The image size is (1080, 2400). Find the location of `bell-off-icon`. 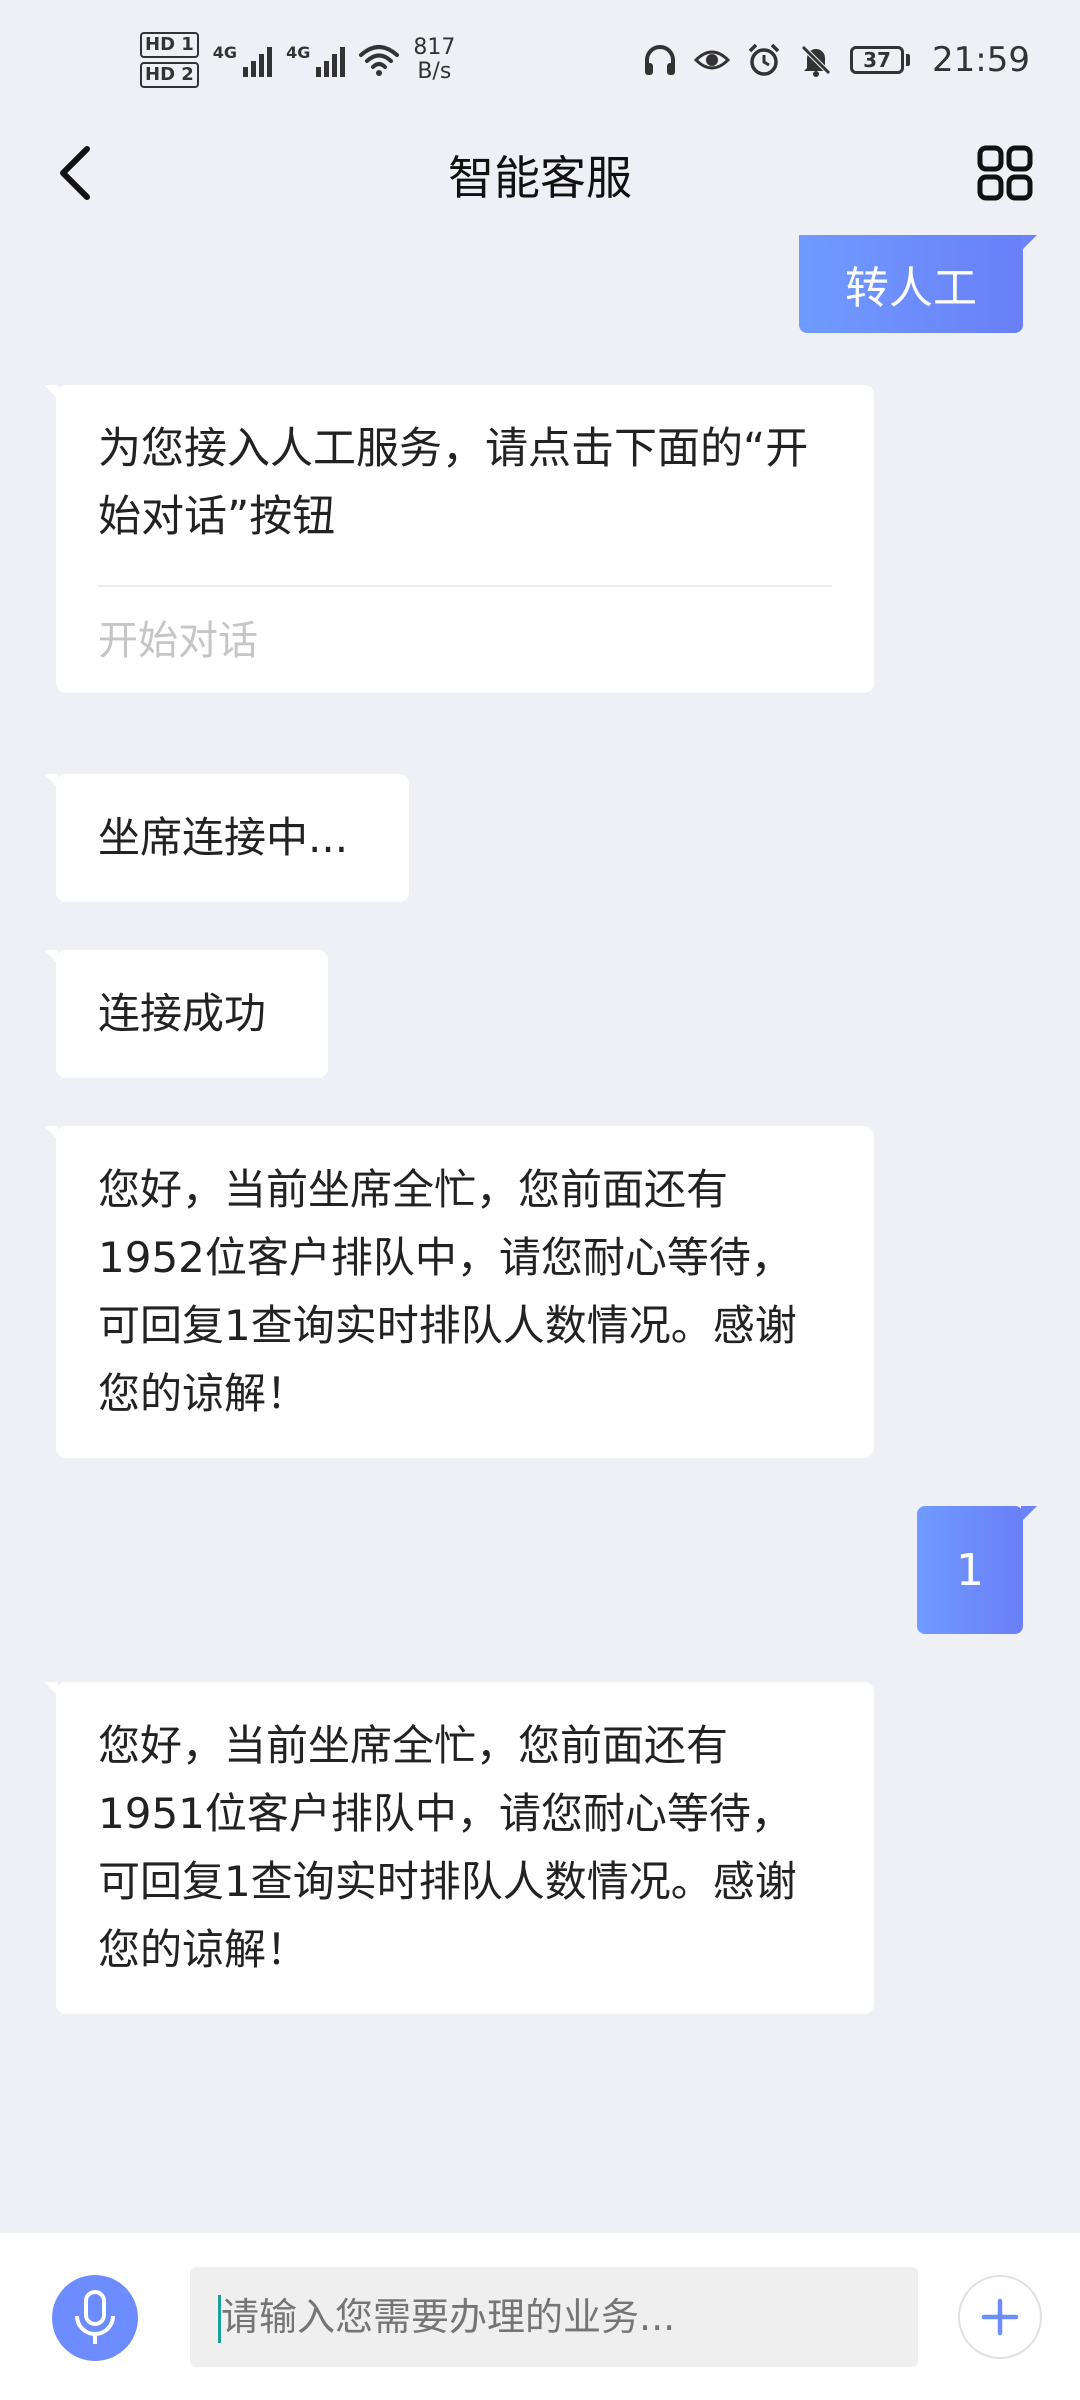

bell-off-icon is located at coordinates (816, 61).